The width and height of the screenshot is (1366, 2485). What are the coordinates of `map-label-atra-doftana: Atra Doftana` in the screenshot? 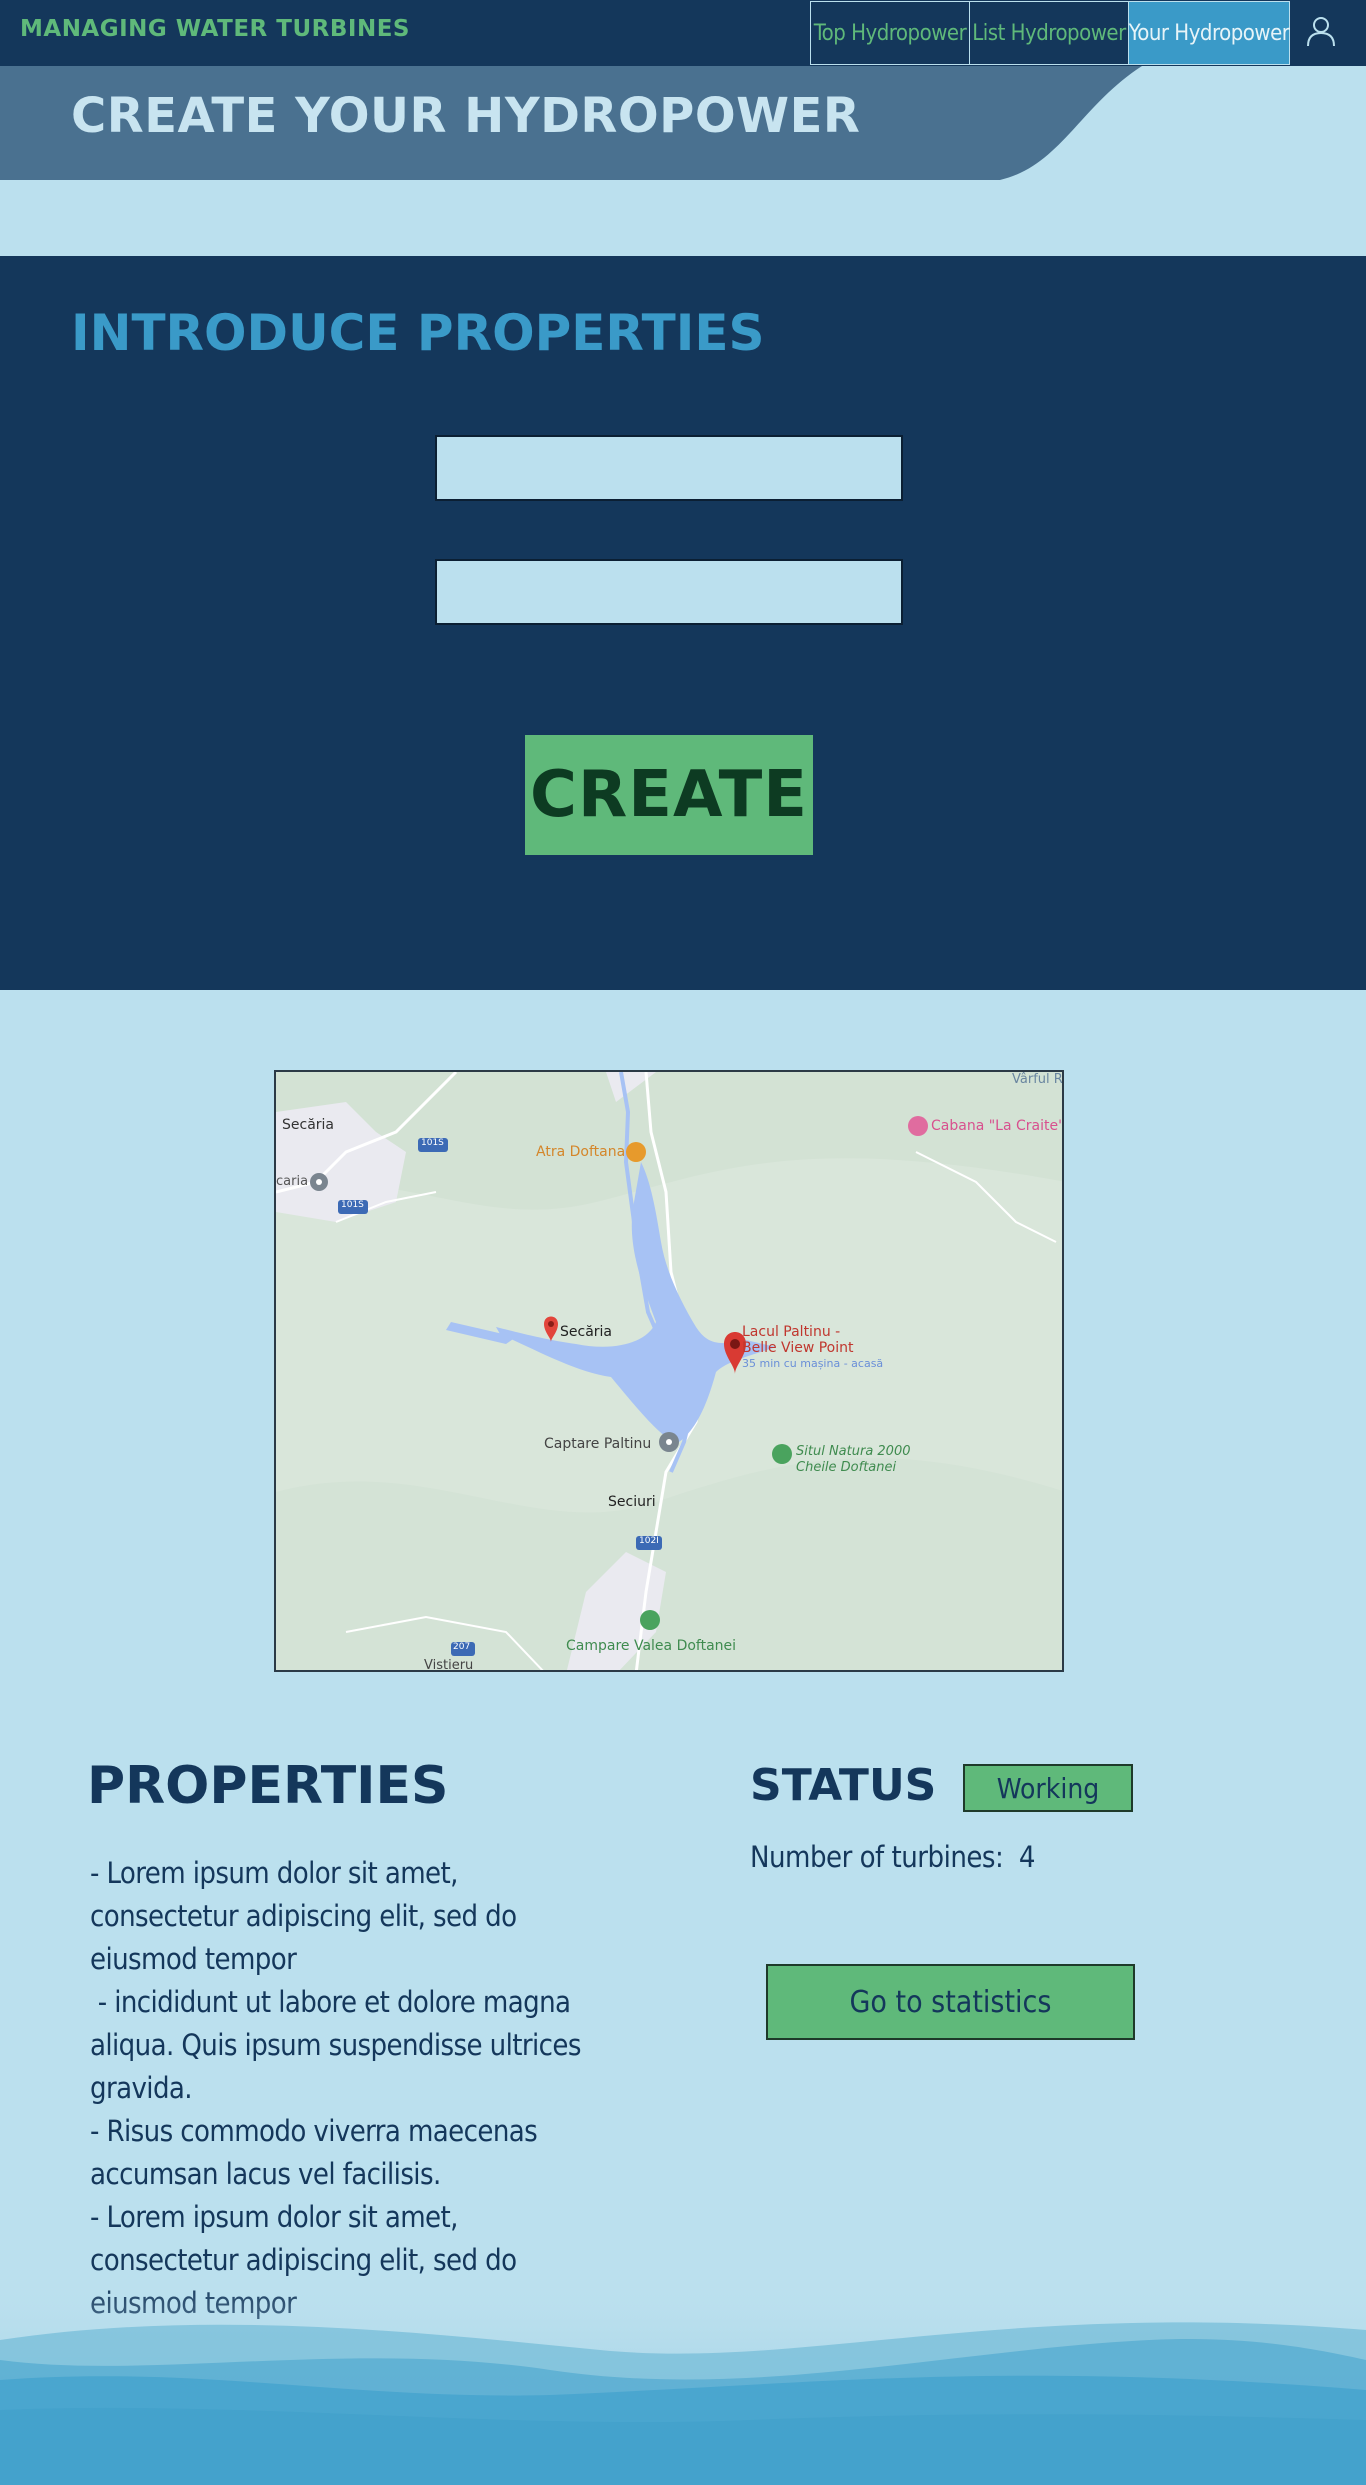 It's located at (581, 1152).